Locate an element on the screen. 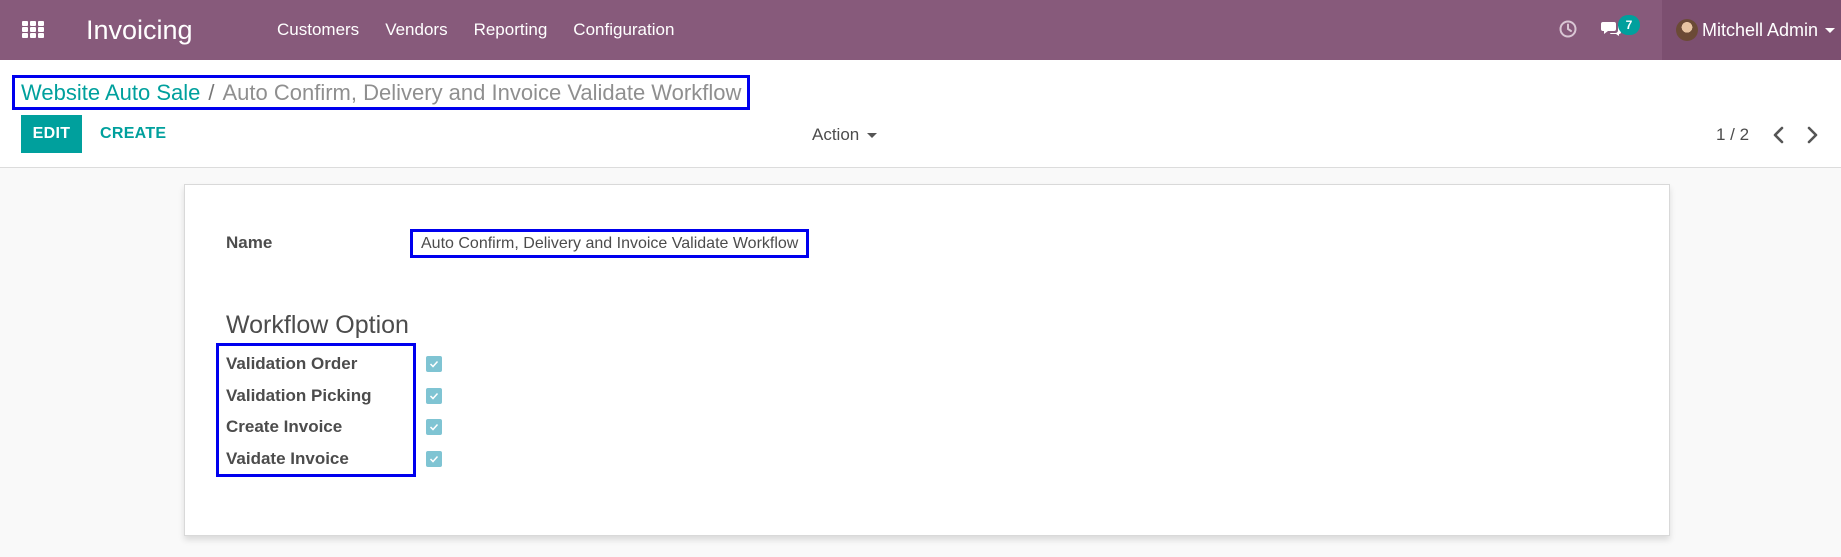  option-label: Validation Picking is located at coordinates (299, 395).